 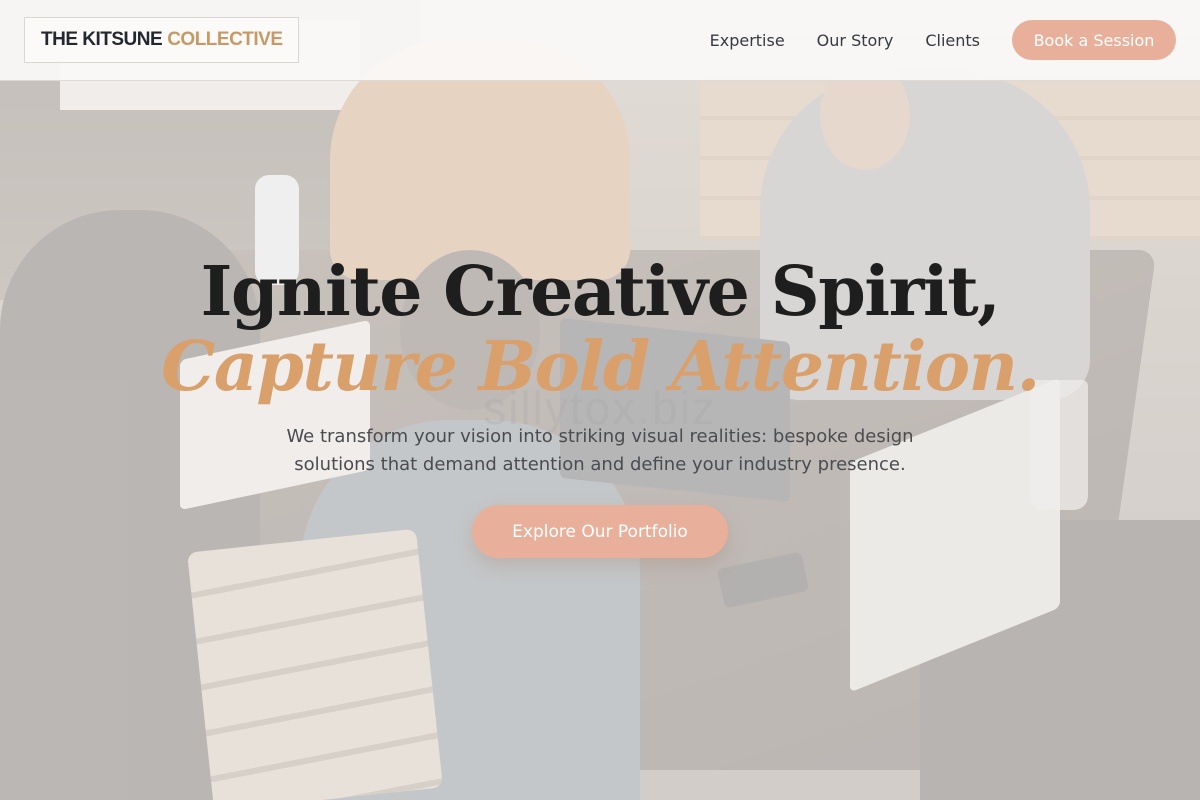 I want to click on nav-link-expertise: Expertise, so click(x=747, y=40).